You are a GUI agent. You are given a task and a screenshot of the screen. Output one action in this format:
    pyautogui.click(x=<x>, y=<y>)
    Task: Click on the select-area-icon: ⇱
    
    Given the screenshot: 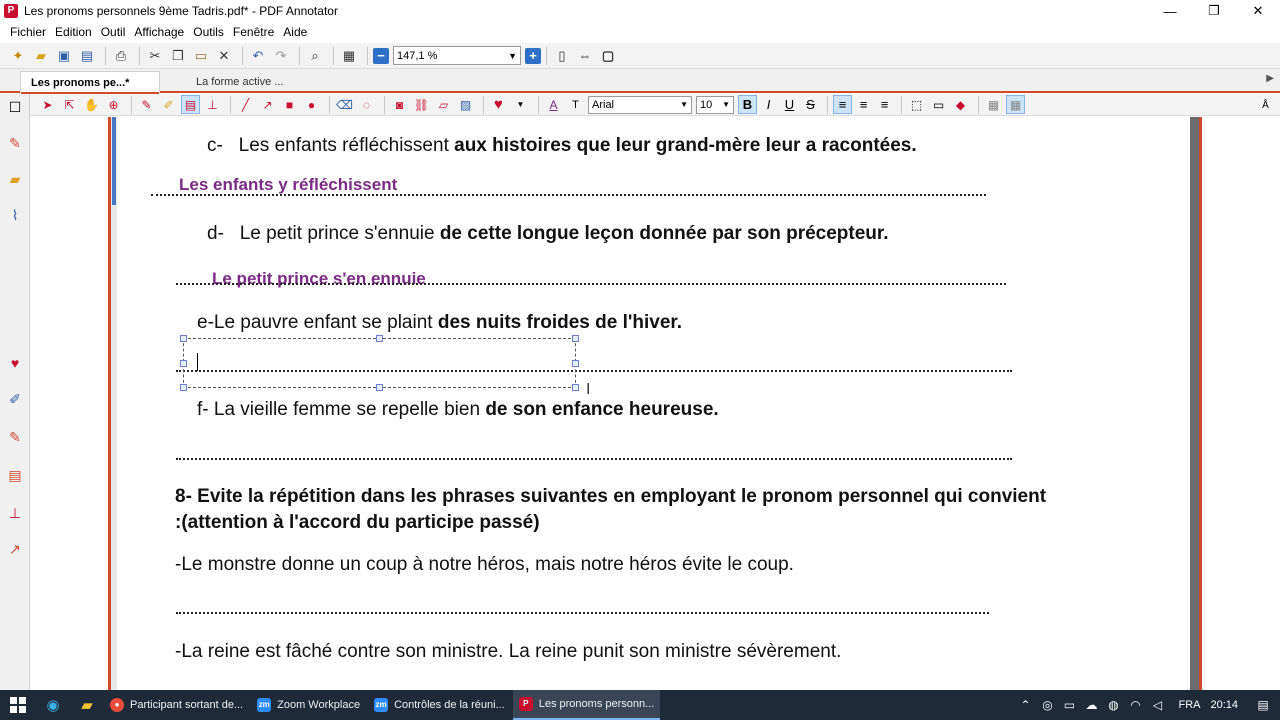 What is the action you would take?
    pyautogui.click(x=69, y=104)
    